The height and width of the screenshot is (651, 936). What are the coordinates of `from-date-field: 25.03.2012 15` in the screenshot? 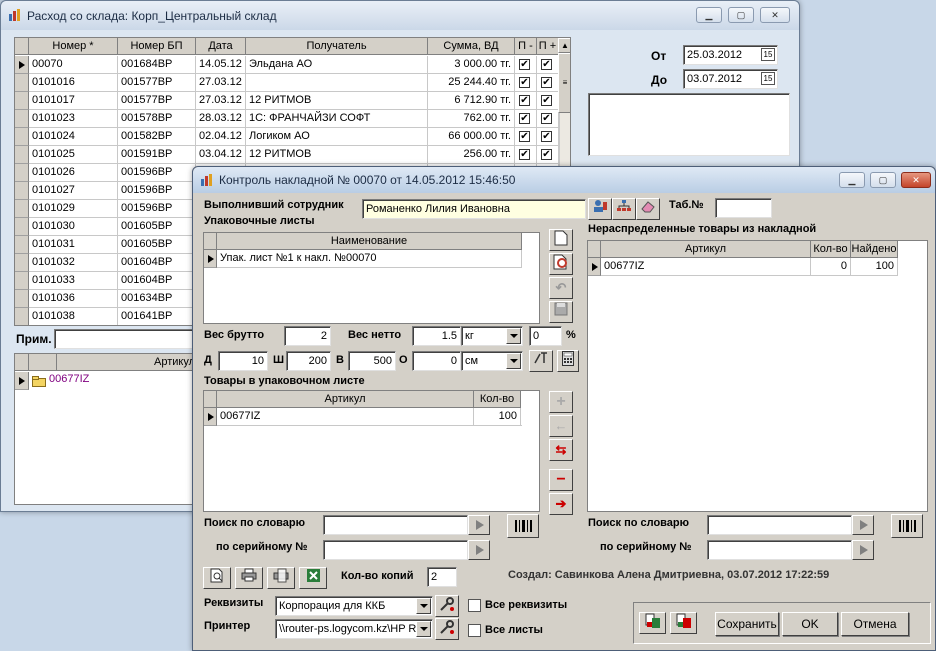 It's located at (730, 55).